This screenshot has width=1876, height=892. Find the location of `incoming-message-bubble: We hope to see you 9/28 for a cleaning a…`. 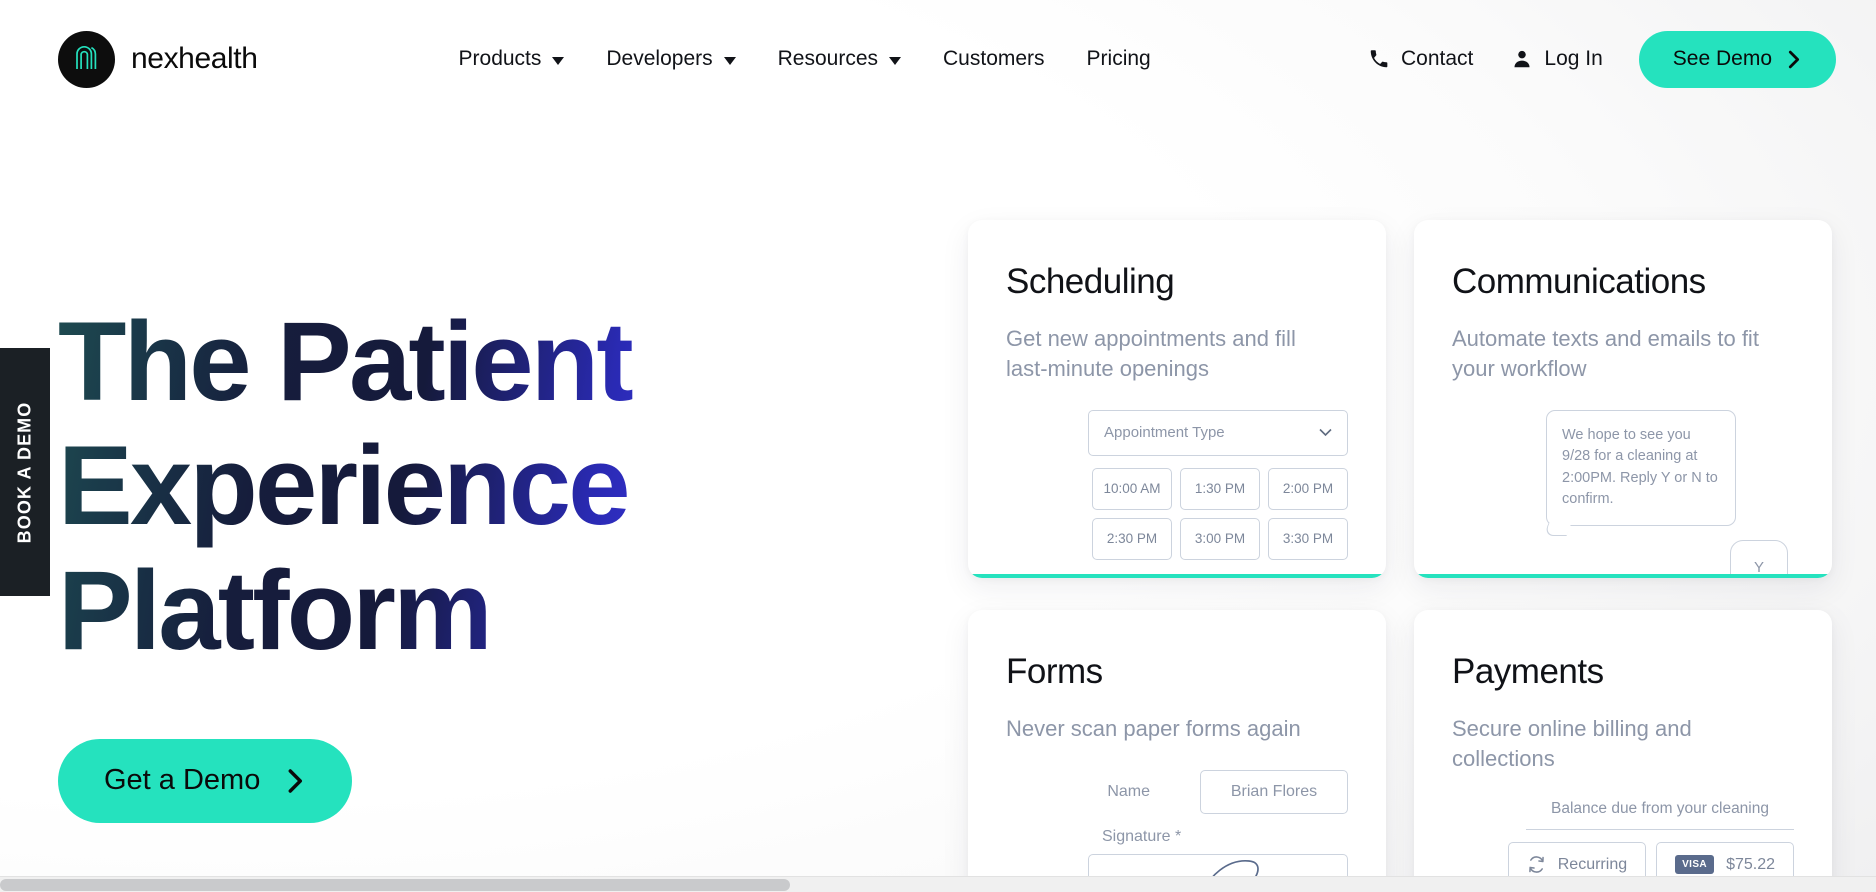

incoming-message-bubble: We hope to see you 9/28 for a cleaning a… is located at coordinates (1641, 467).